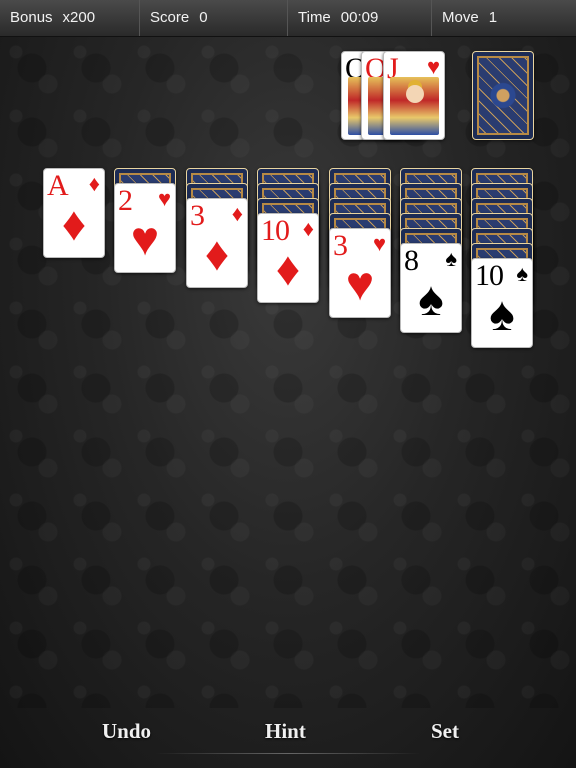  What do you see at coordinates (126, 731) in the screenshot?
I see `undo-button: Undo` at bounding box center [126, 731].